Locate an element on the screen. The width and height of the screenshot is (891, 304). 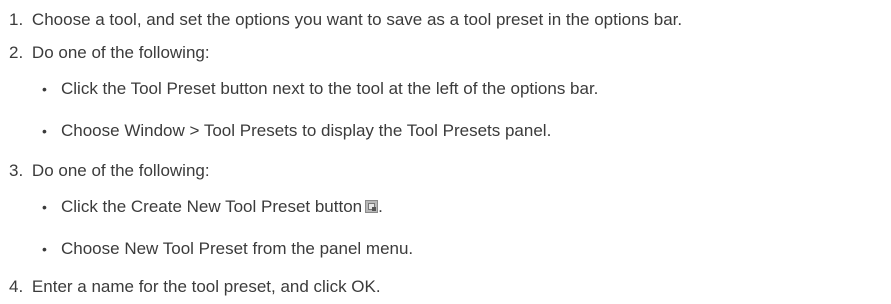
bullet-text: Click the Create New Tool Preset button is located at coordinates (212, 206).